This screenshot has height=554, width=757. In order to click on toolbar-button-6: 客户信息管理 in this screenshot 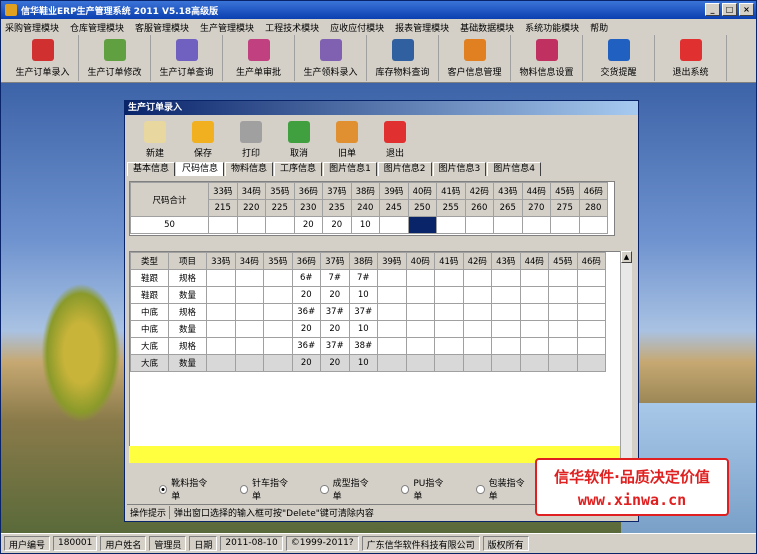, I will do `click(475, 58)`.